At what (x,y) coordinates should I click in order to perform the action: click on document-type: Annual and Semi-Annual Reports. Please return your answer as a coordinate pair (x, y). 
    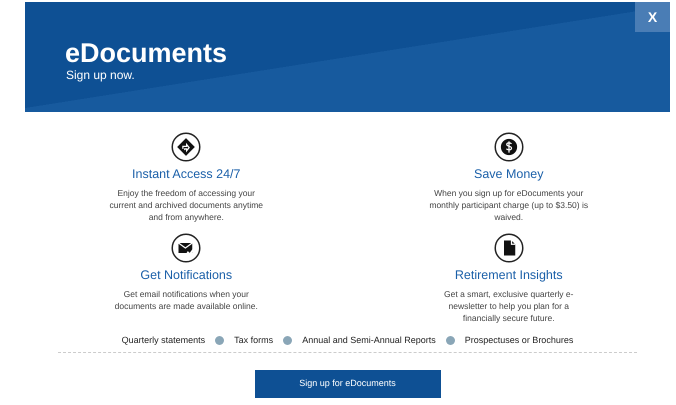
    Looking at the image, I should click on (369, 340).